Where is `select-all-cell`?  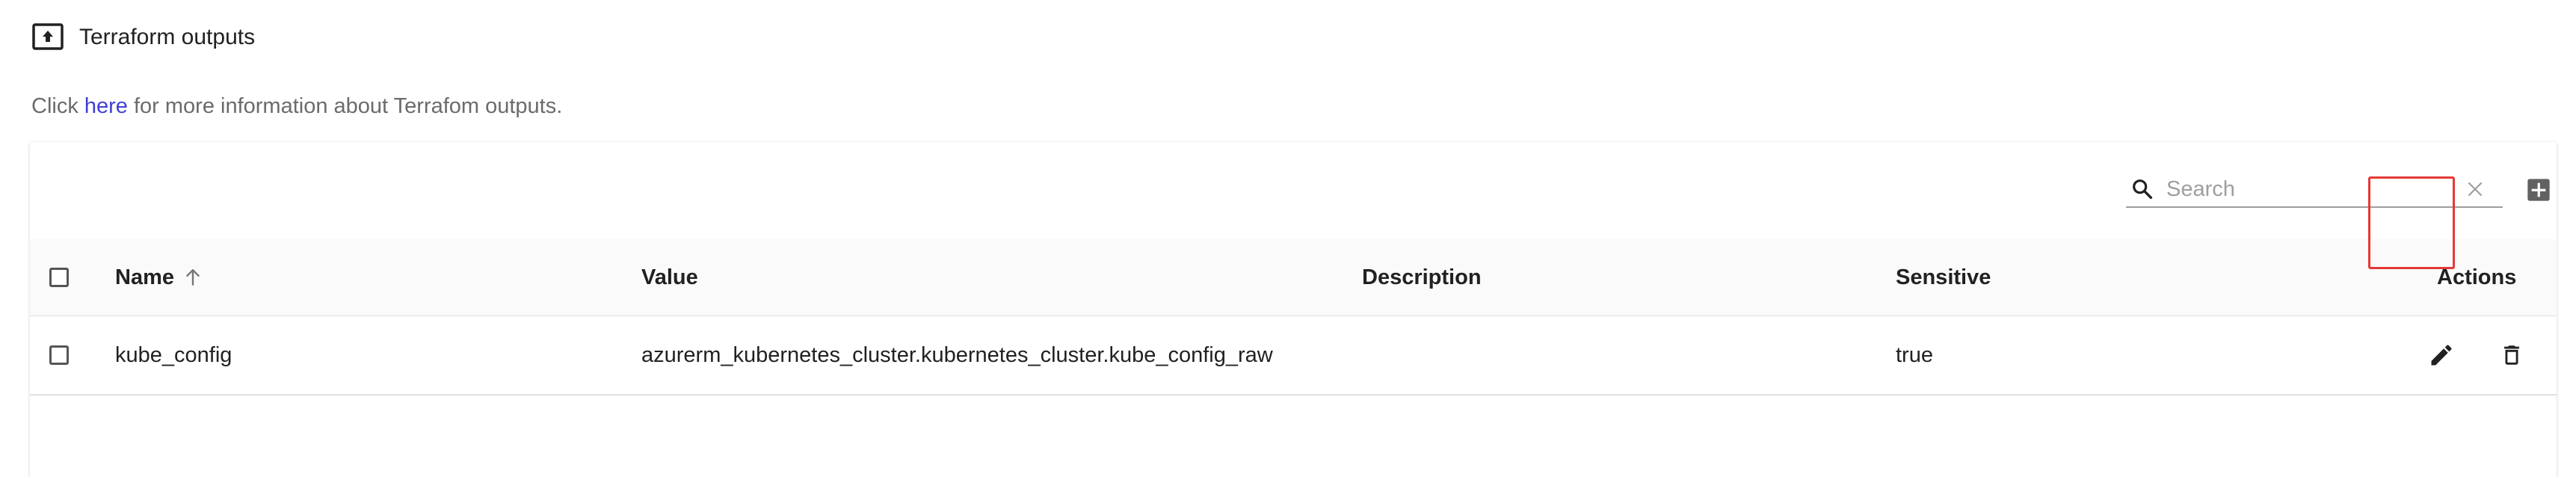 select-all-cell is located at coordinates (59, 277).